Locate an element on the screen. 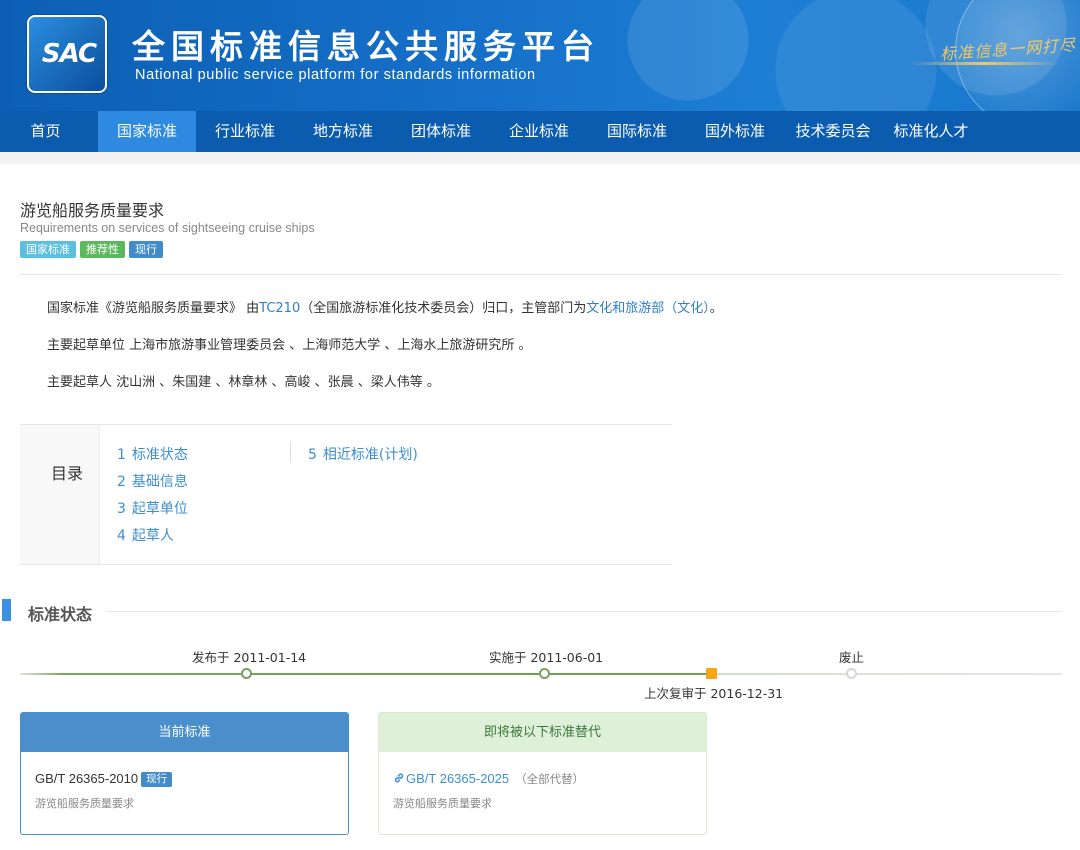 This screenshot has height=850, width=1080. intro-text: 国家标准《游览船服务质量要求》 由 is located at coordinates (153, 308).